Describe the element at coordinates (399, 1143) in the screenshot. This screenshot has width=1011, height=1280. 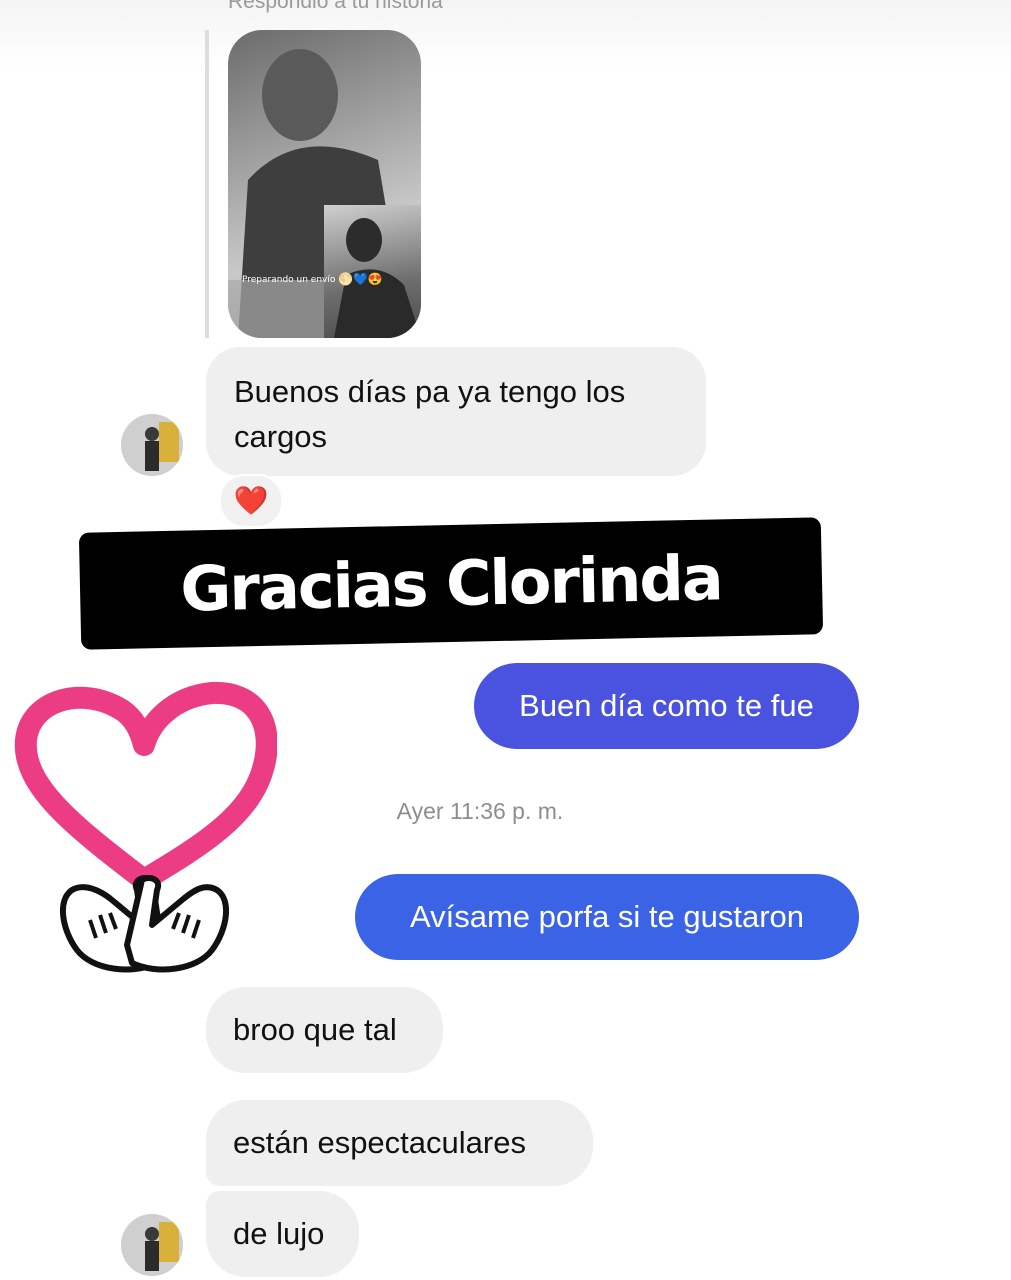
I see `incoming-message: están espectaculares` at that location.